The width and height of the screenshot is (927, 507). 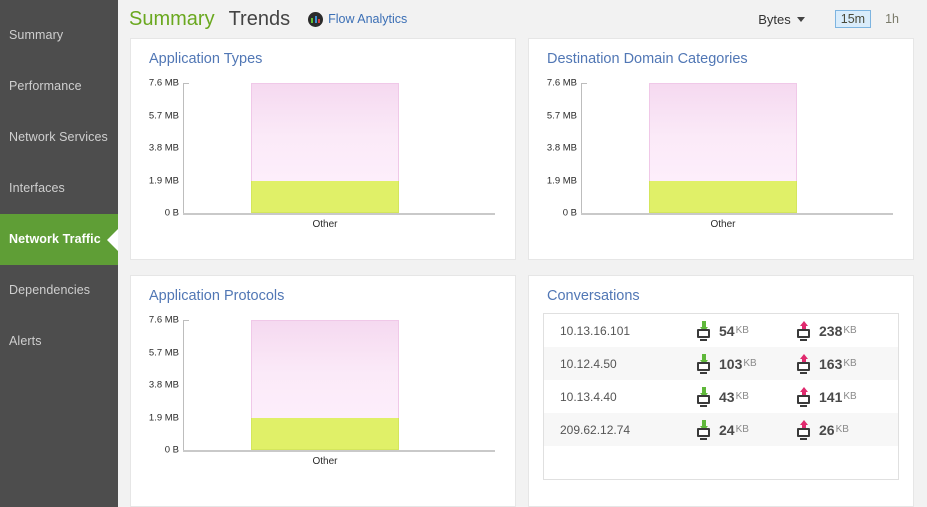 I want to click on upload-value: 238, so click(x=831, y=330).